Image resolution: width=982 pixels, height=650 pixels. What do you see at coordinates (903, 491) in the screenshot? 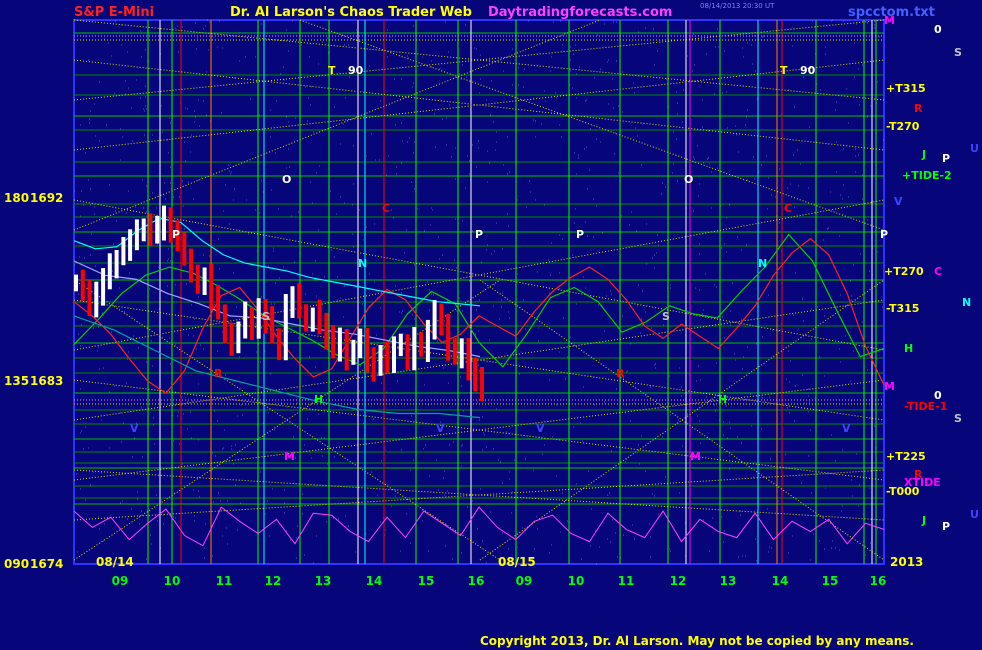
I see `right-label: -T000` at bounding box center [903, 491].